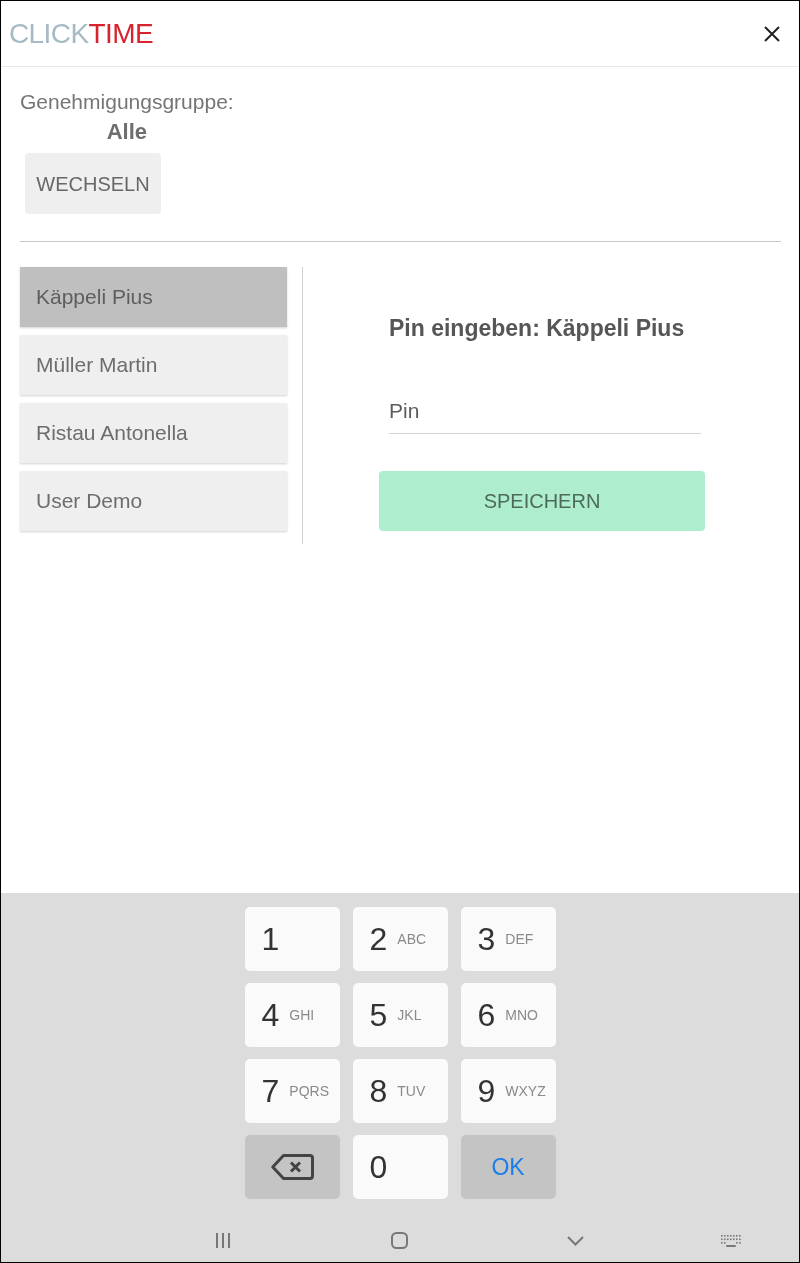 The image size is (800, 1263). What do you see at coordinates (127, 102) in the screenshot?
I see `group-label: Genehmigungsgruppe:` at bounding box center [127, 102].